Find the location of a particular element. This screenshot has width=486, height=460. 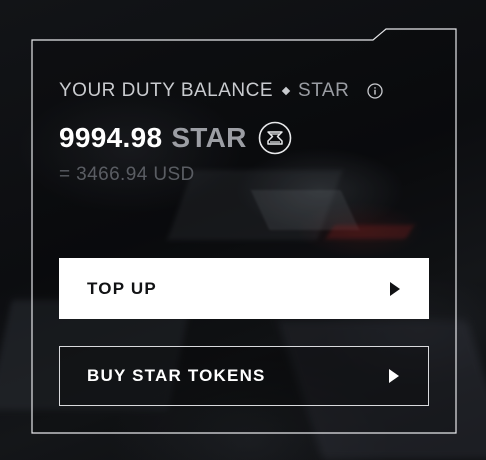

buy-star-tokens-button: BUY STAR TOKENS is located at coordinates (244, 376).